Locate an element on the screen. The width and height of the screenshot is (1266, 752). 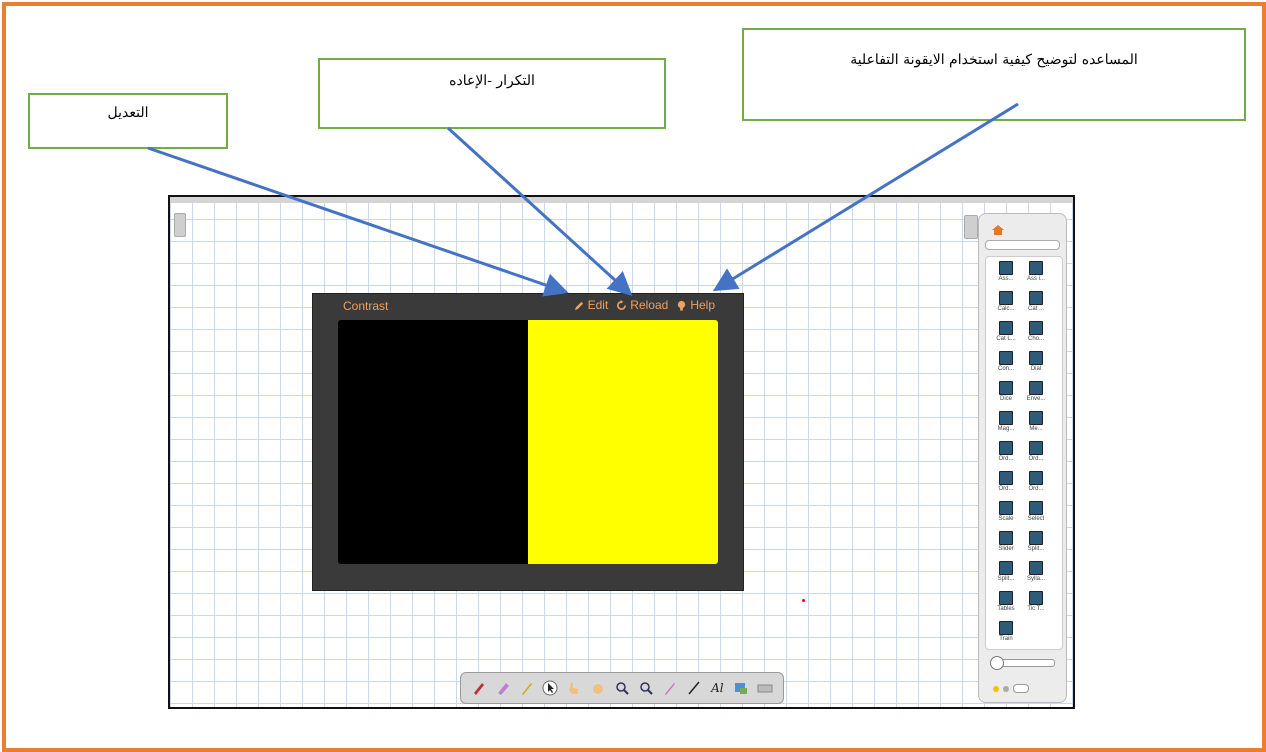
line-icon is located at coordinates (694, 688).